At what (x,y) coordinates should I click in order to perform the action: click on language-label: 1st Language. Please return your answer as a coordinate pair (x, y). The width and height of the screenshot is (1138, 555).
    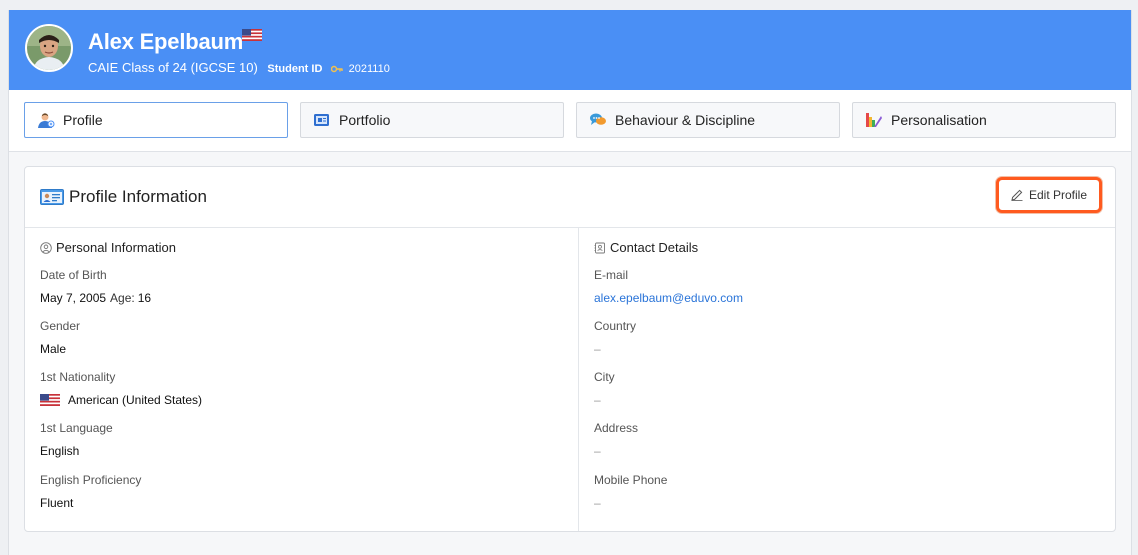
    Looking at the image, I should click on (76, 428).